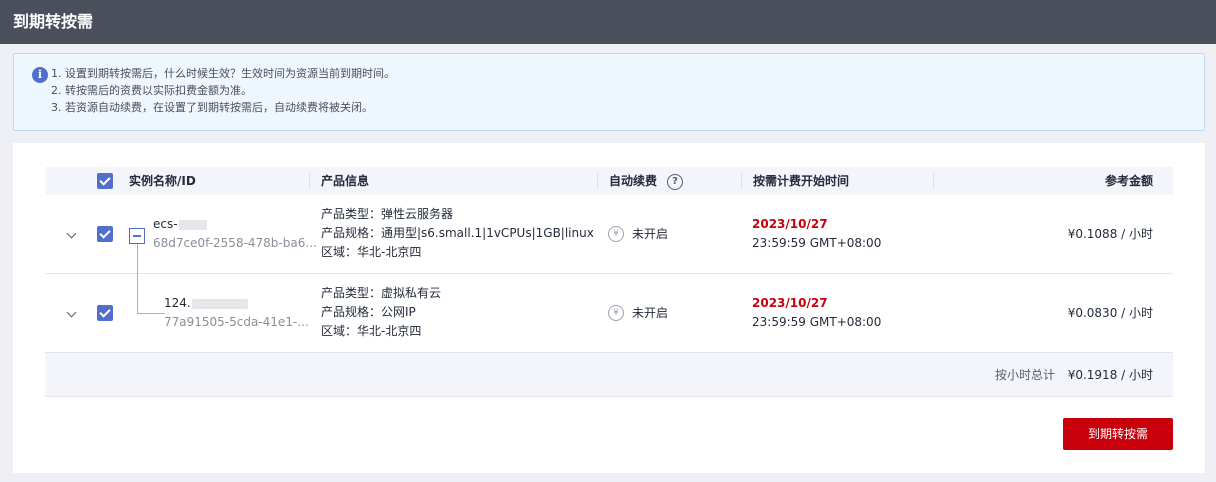 Image resolution: width=1216 pixels, height=482 pixels. What do you see at coordinates (151, 90) in the screenshot?
I see `notice-line-2: 2. 转按需后的资费以实际扣费金额为准。` at bounding box center [151, 90].